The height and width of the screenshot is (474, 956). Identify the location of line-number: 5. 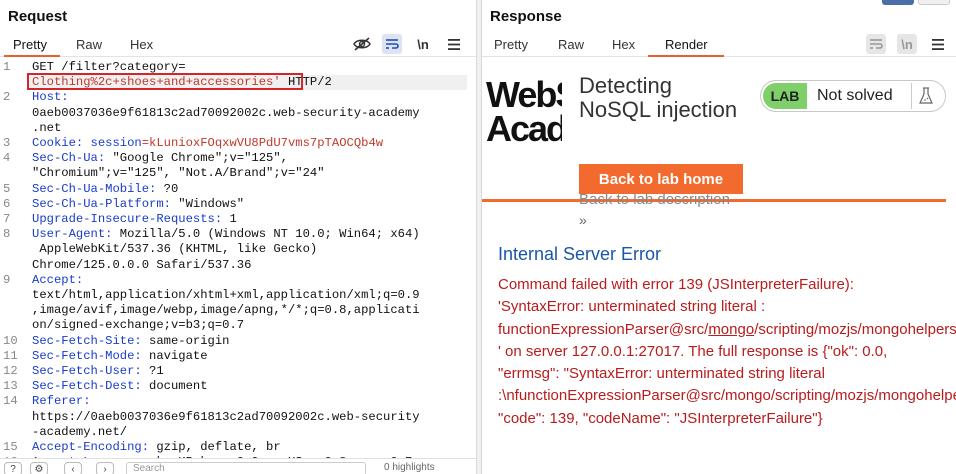
(7, 188).